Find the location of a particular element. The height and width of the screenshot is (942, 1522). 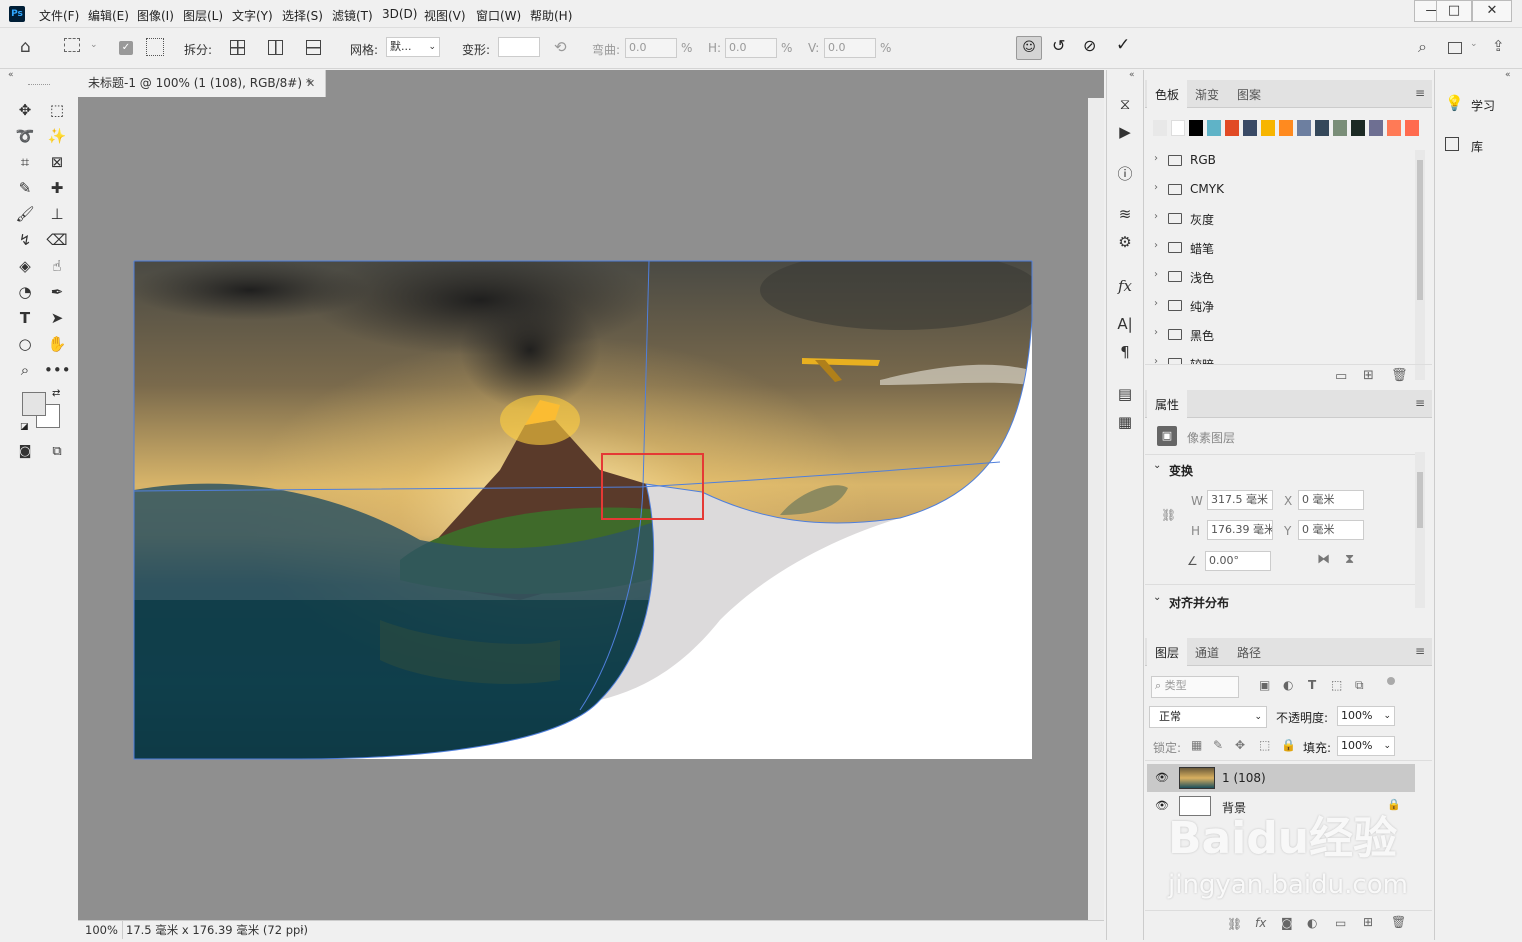

tab-gradients: 渐变 is located at coordinates (1207, 94).